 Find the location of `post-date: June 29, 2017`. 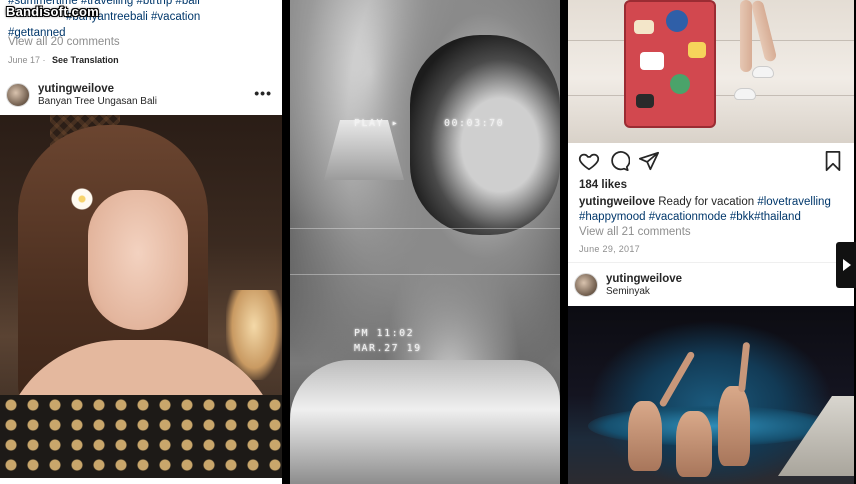

post-date: June 29, 2017 is located at coordinates (609, 249).